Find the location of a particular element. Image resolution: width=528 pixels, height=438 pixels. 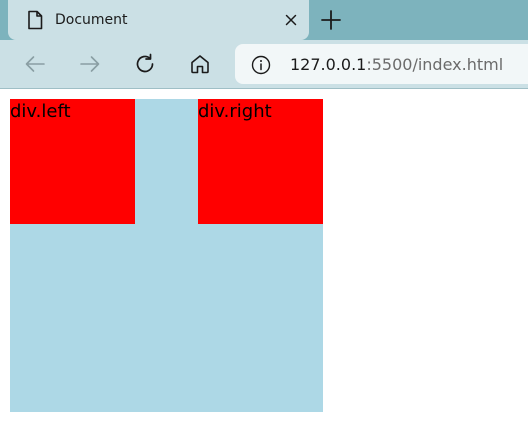

close-icon is located at coordinates (291, 20).